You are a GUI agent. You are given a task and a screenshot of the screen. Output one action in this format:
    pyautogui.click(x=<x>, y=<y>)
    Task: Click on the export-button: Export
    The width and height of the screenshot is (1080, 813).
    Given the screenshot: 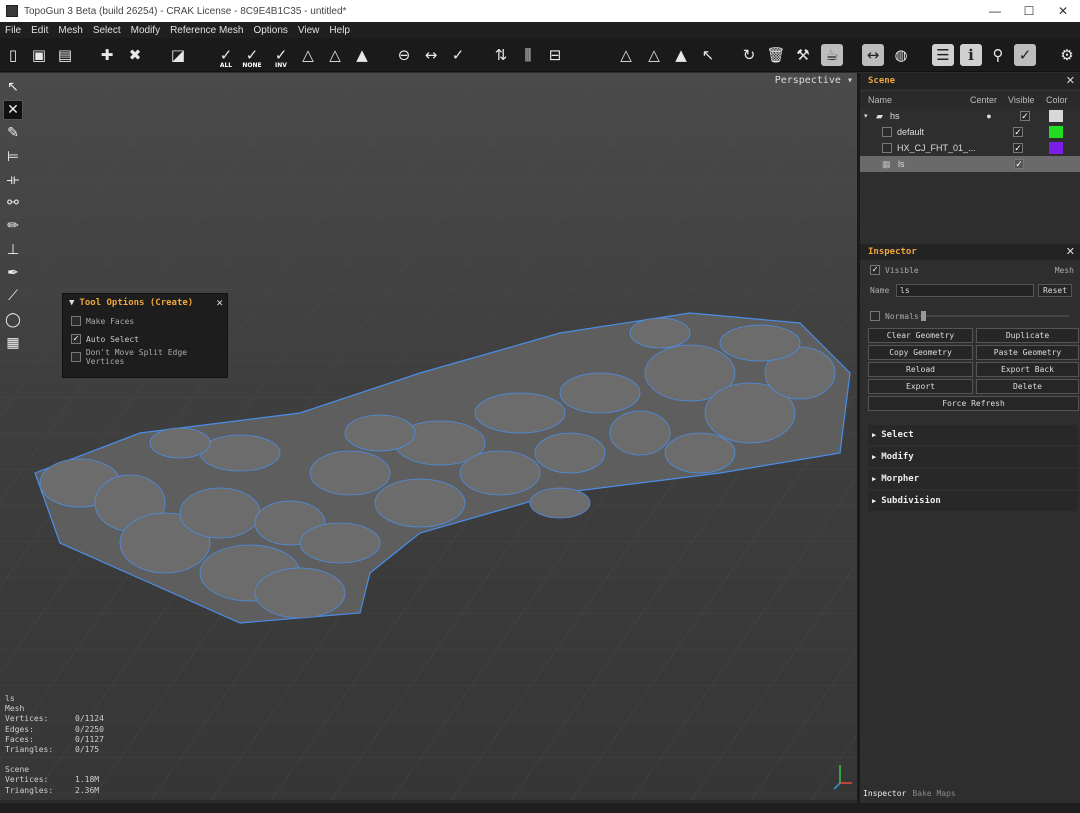 What is the action you would take?
    pyautogui.click(x=920, y=386)
    